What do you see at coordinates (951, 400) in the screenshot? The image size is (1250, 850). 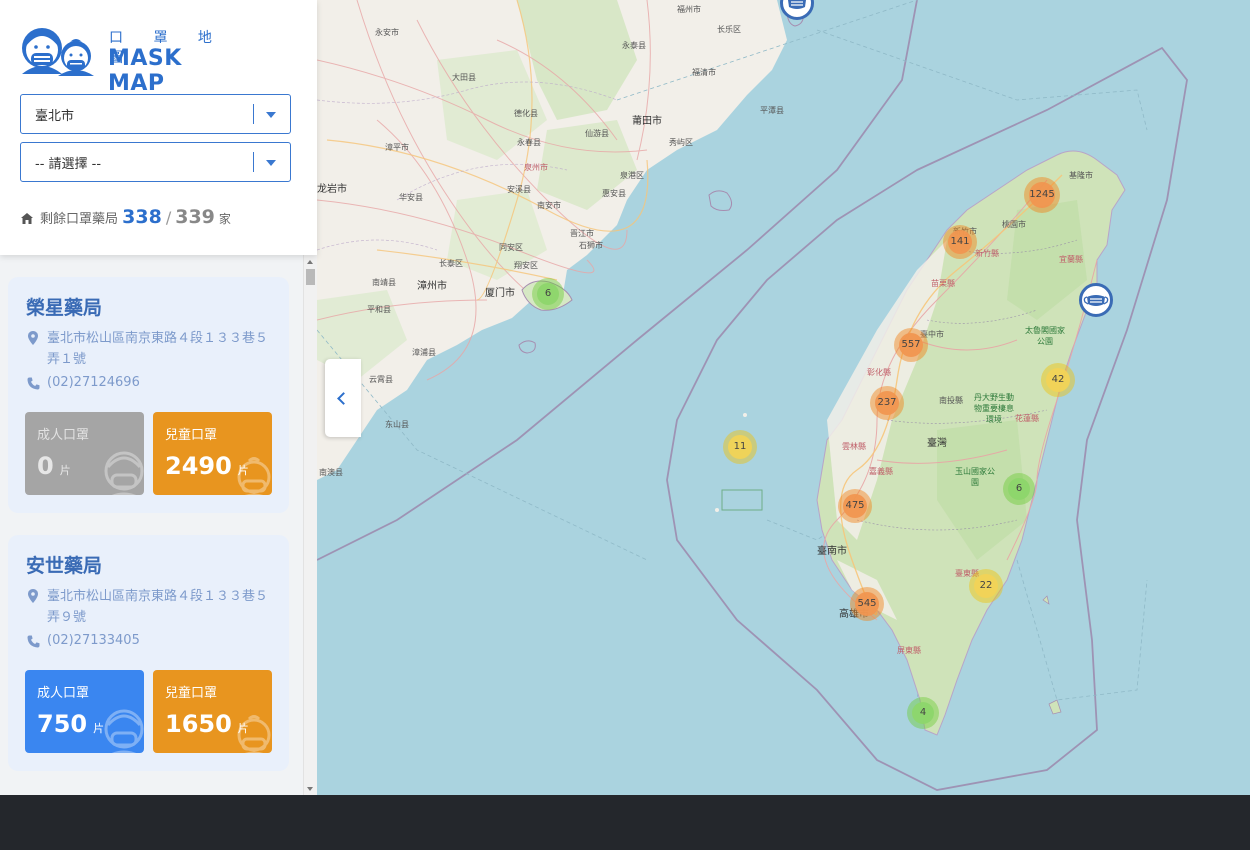 I see `map-label: 南投縣` at bounding box center [951, 400].